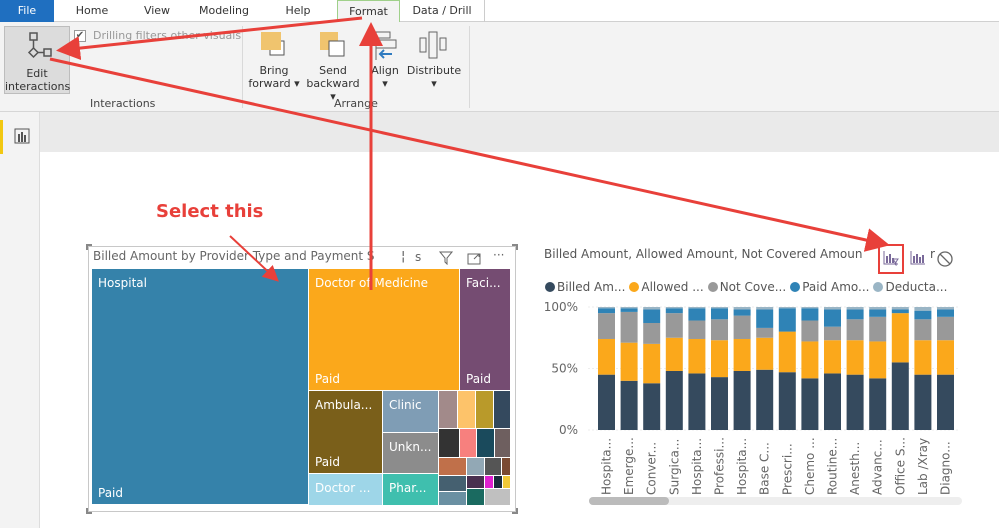 This screenshot has height=528, width=999. What do you see at coordinates (298, 11) in the screenshot?
I see `tab-help: Help` at bounding box center [298, 11].